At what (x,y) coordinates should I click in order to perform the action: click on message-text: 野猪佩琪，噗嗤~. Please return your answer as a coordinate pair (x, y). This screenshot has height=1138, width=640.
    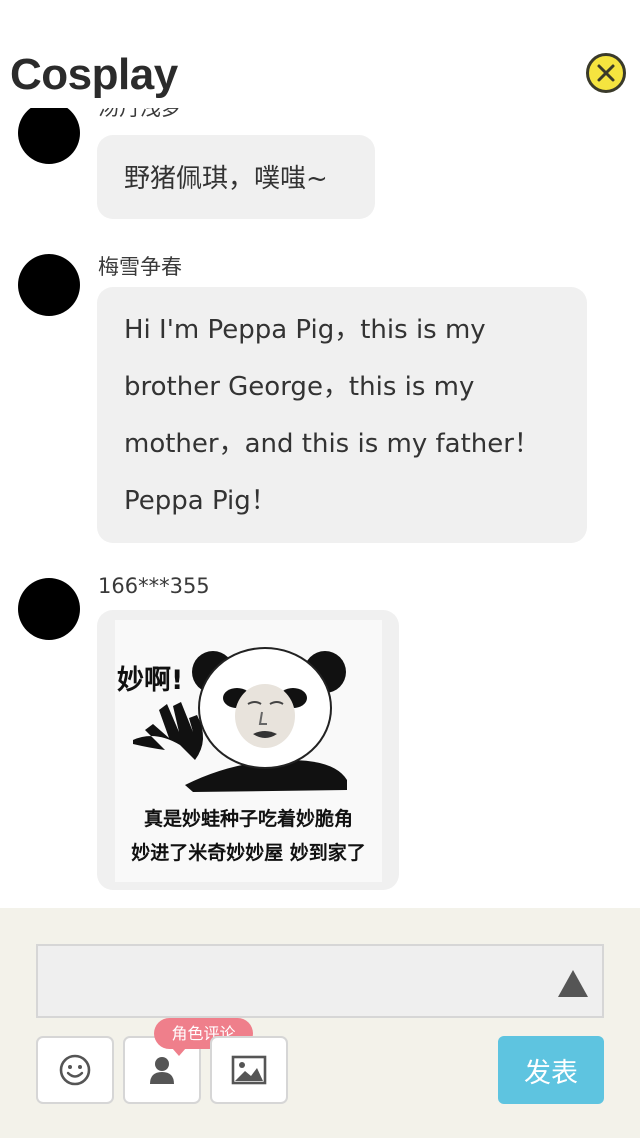
    Looking at the image, I should click on (226, 179).